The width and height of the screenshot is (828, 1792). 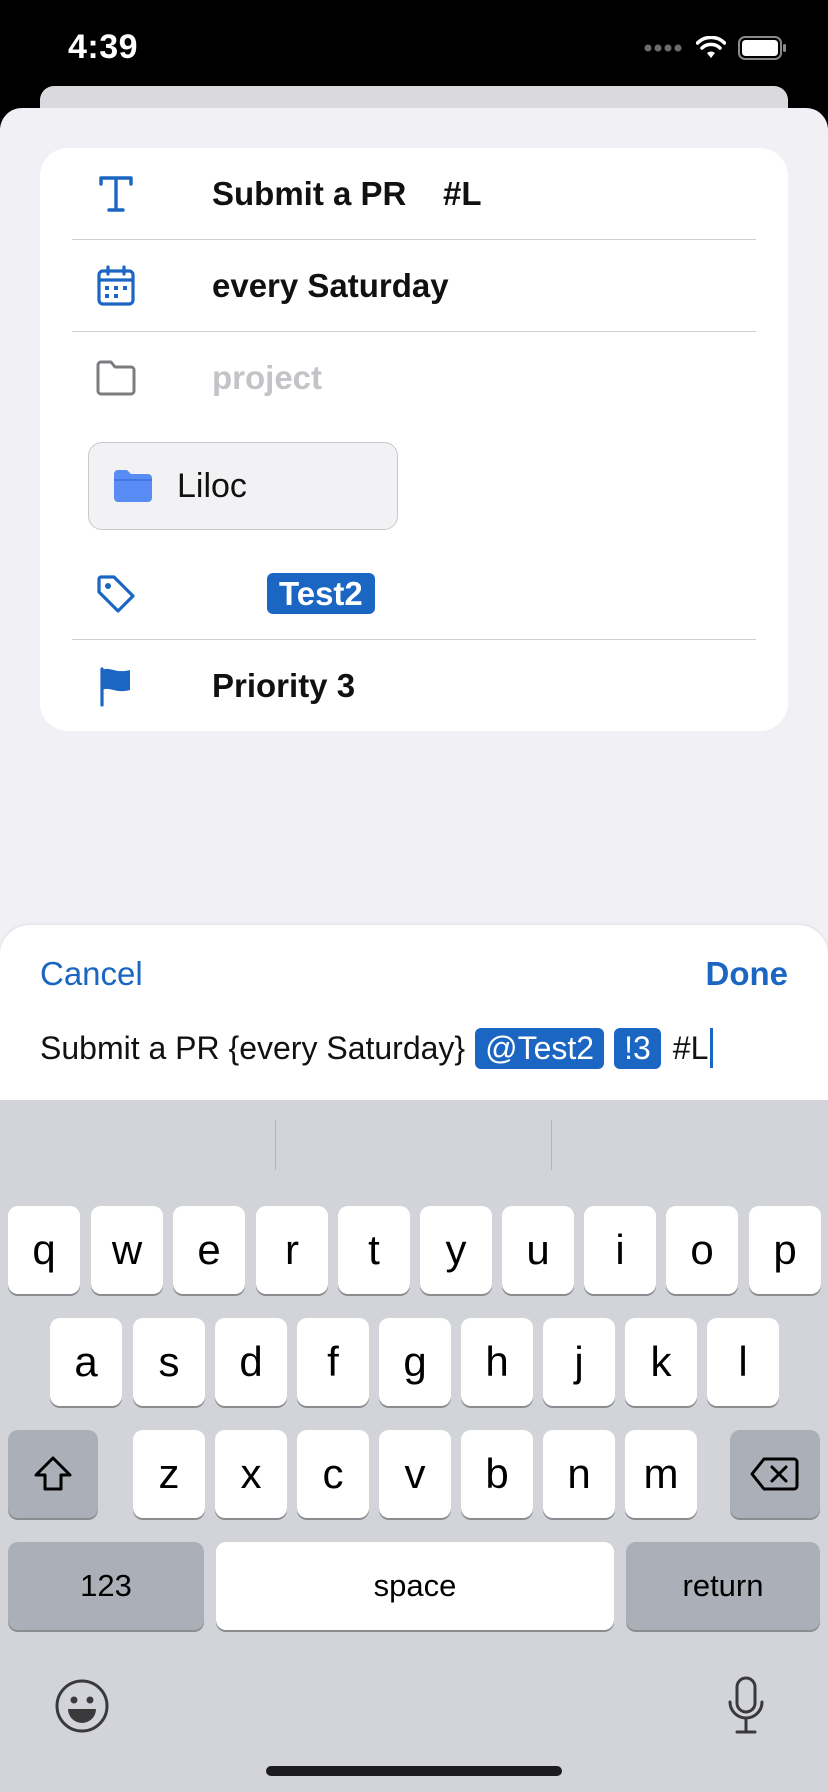 What do you see at coordinates (579, 1474) in the screenshot?
I see `key-n: n` at bounding box center [579, 1474].